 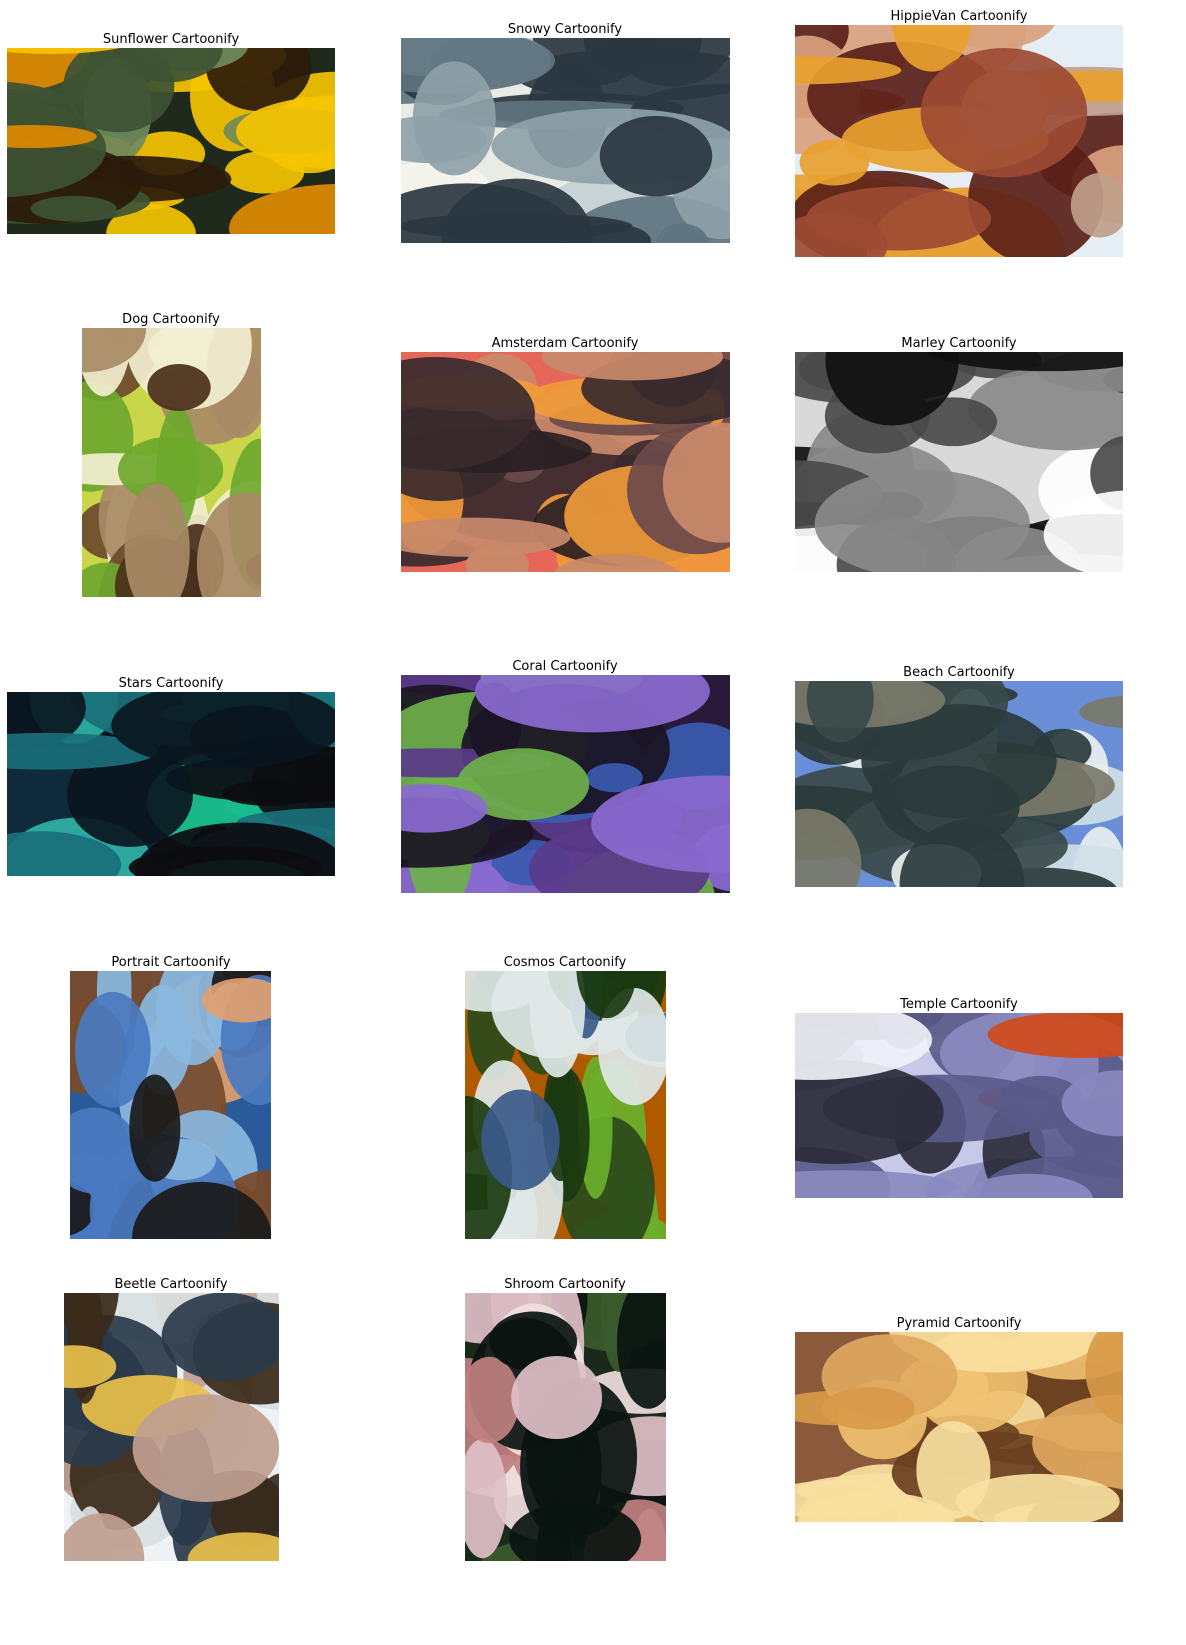 What do you see at coordinates (171, 141) in the screenshot?
I see `sunflower-cartoon-image` at bounding box center [171, 141].